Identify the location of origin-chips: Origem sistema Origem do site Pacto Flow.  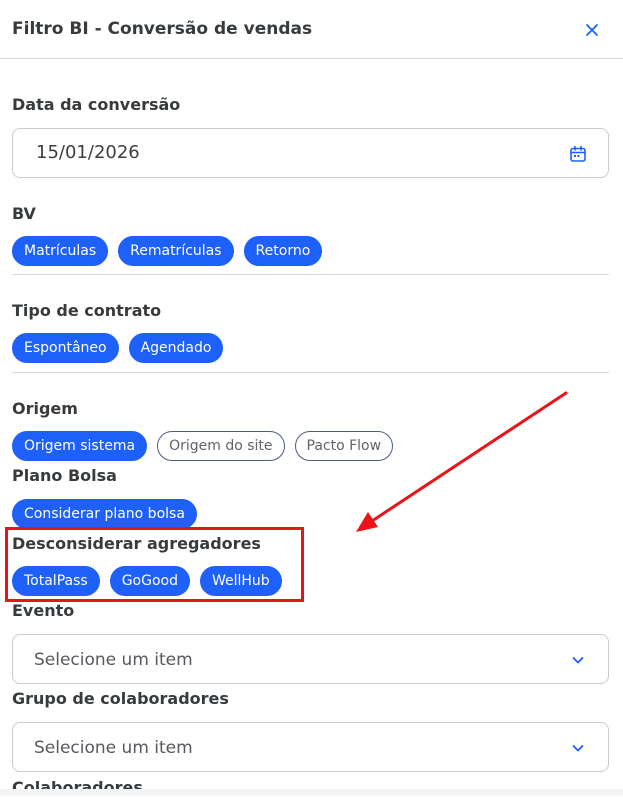
(203, 446).